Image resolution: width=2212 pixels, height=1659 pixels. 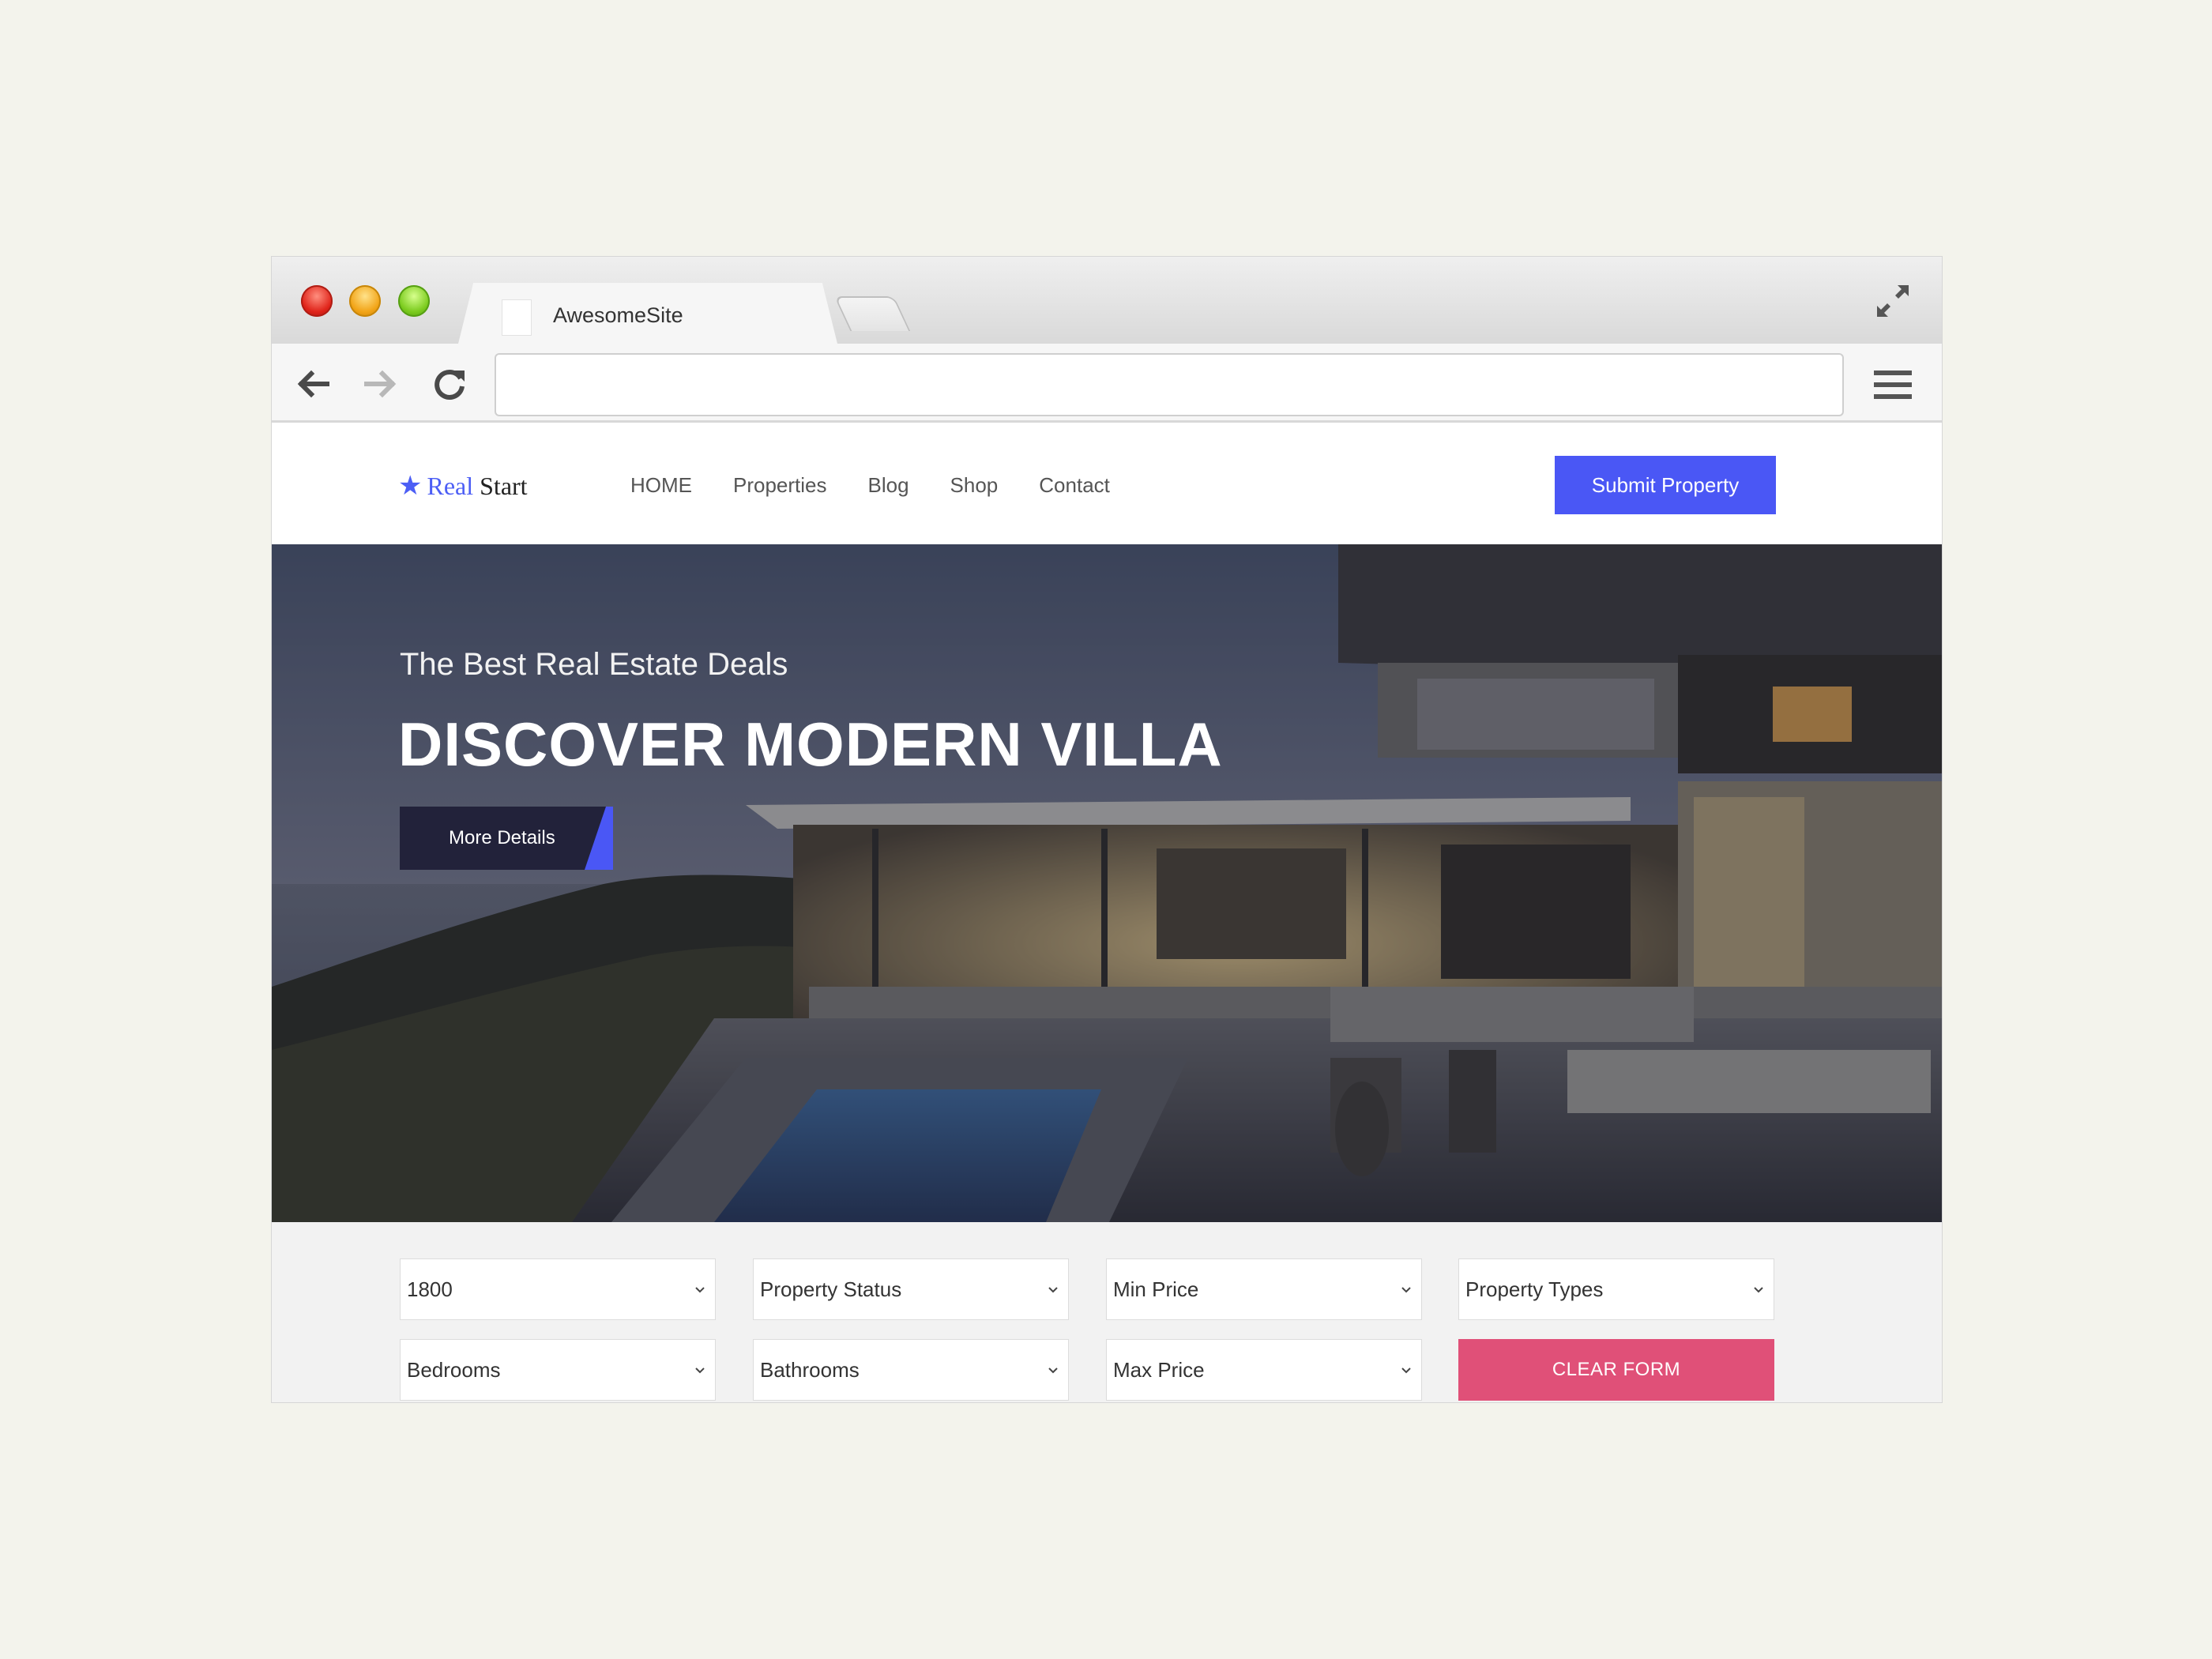 I want to click on tab-title: AwesomeSite, so click(x=618, y=315).